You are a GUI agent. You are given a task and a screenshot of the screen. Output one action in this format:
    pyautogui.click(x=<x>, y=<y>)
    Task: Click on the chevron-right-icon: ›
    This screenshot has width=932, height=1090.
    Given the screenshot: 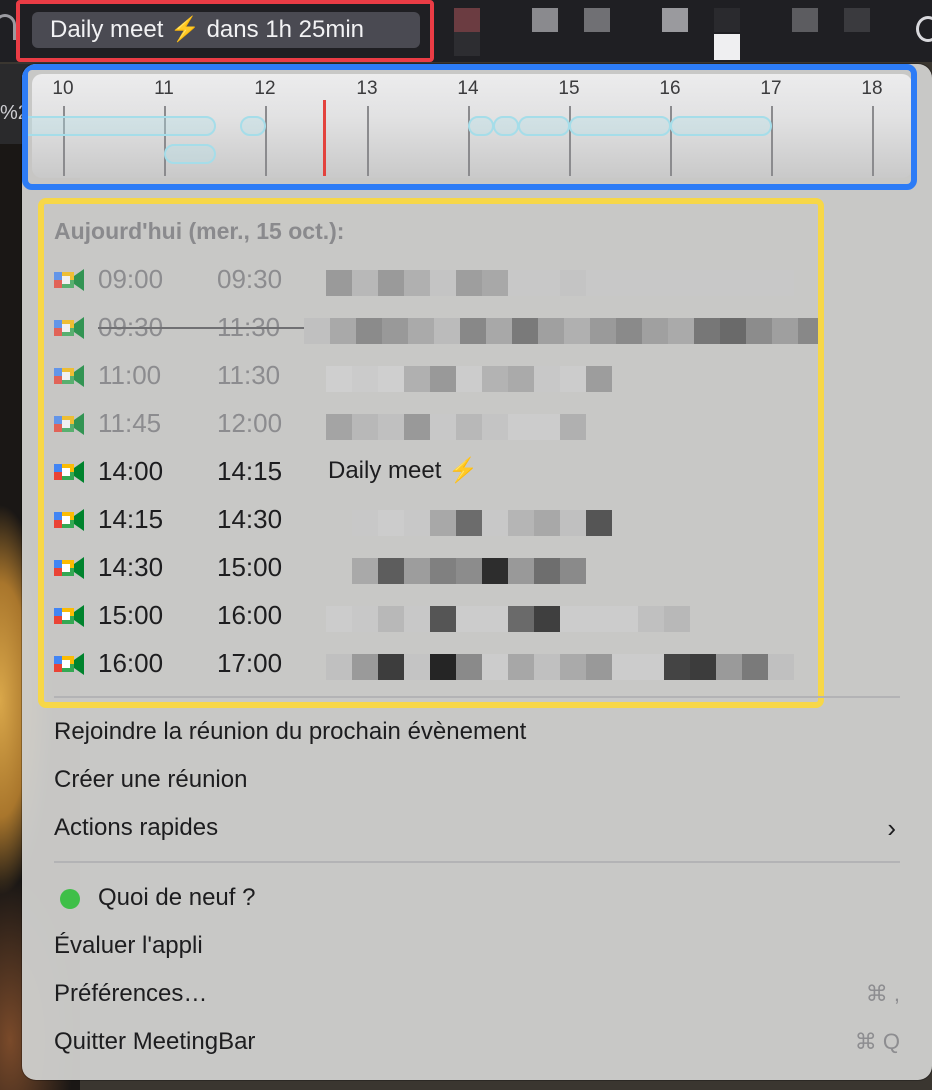 What is the action you would take?
    pyautogui.click(x=891, y=828)
    